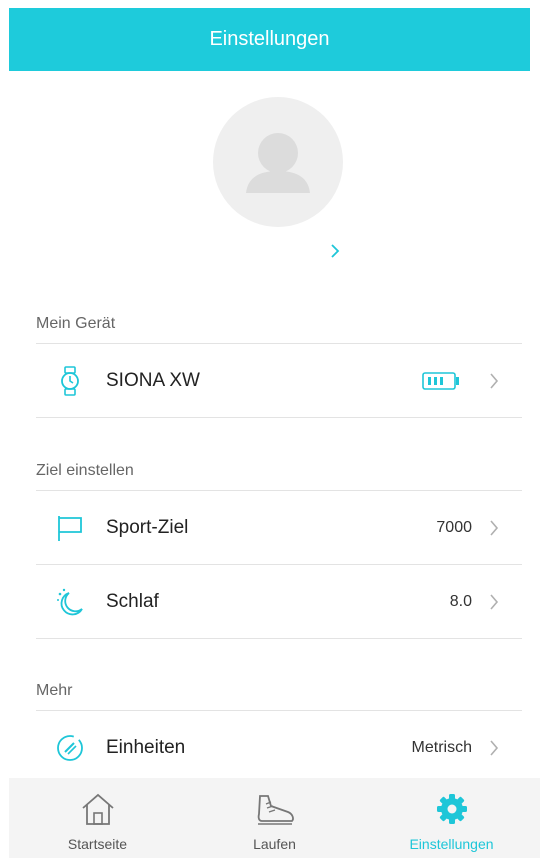 This screenshot has width=540, height=858. What do you see at coordinates (70, 602) in the screenshot?
I see `moon-icon` at bounding box center [70, 602].